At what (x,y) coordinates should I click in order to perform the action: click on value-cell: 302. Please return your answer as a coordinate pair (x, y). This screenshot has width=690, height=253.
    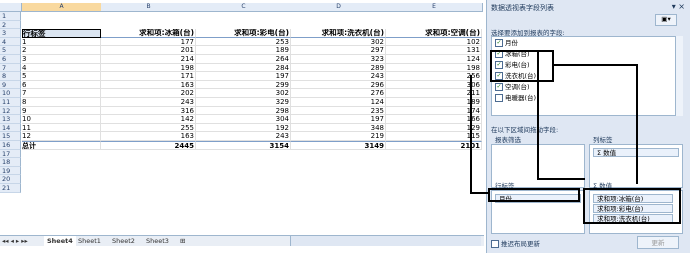
    Looking at the image, I should click on (338, 42).